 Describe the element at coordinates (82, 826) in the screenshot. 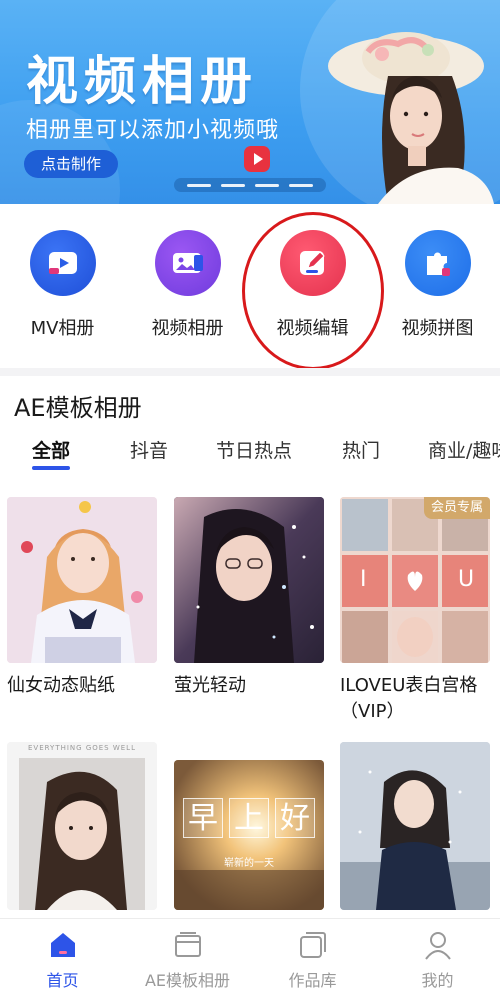

I see `template-thumbnail: EVERYTHING GOES WELL` at that location.